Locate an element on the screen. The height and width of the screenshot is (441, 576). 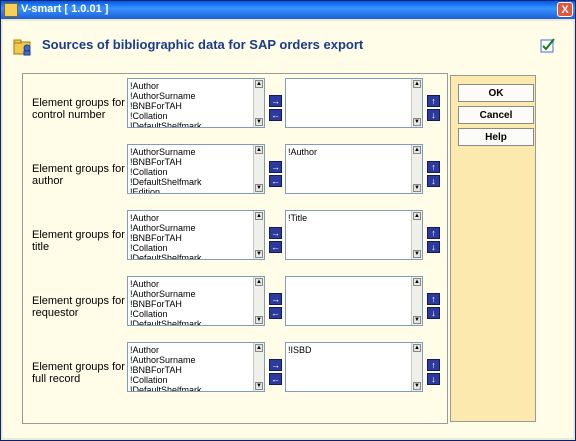
selected-list: !ISBD ▲ ▼ is located at coordinates (354, 367).